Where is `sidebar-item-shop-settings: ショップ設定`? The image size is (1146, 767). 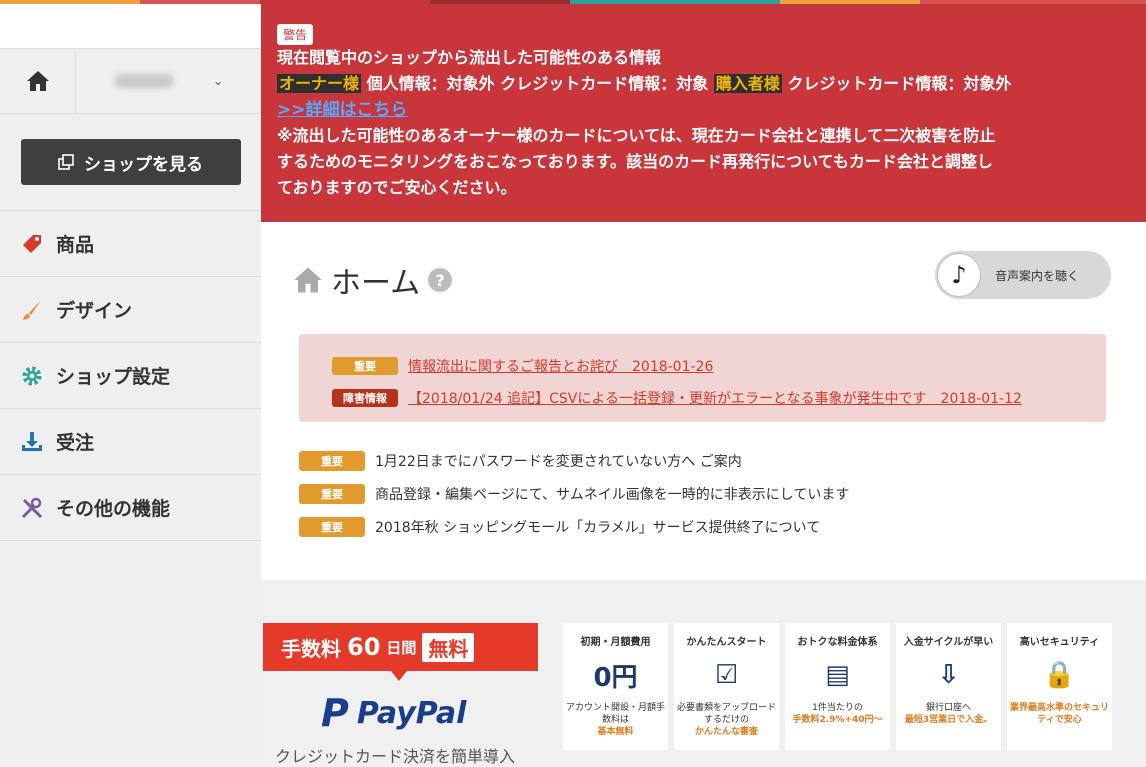 sidebar-item-shop-settings: ショップ設定 is located at coordinates (130, 376).